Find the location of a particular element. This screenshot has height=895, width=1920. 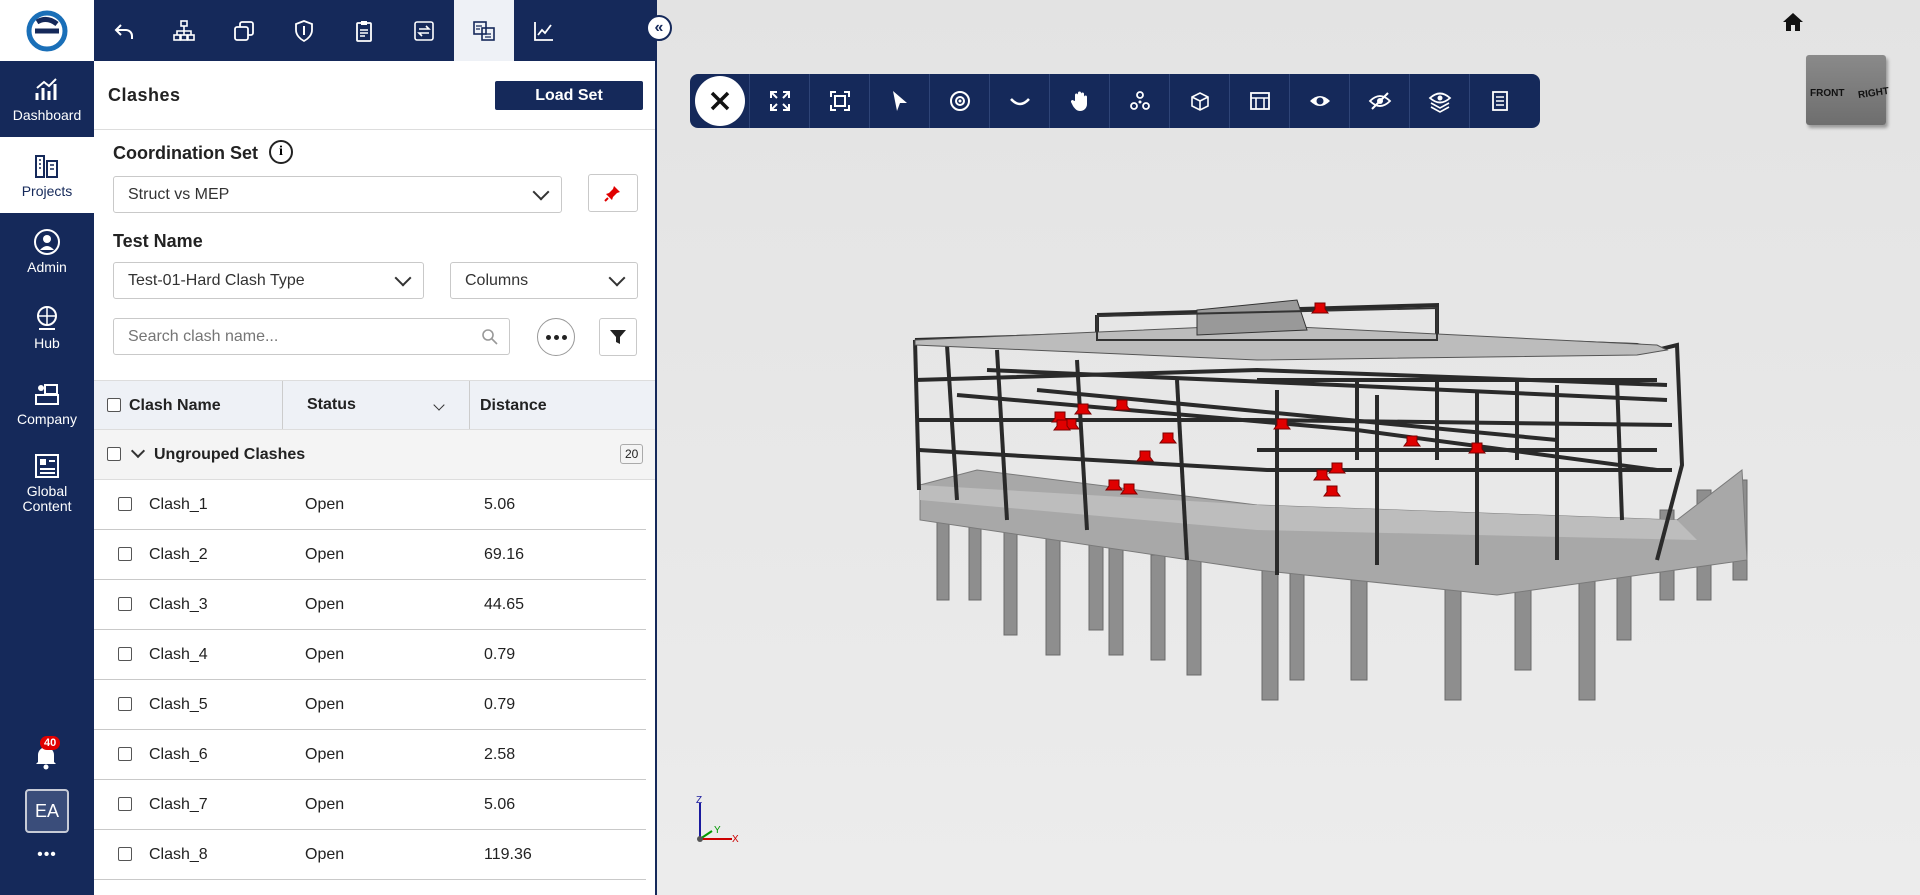

look-tool-button is located at coordinates (1020, 101).